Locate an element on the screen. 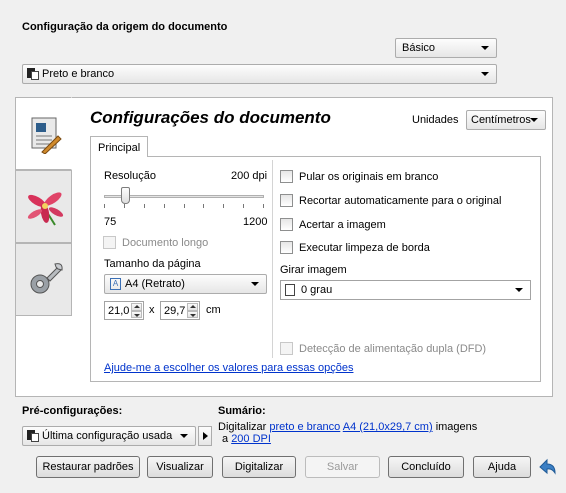 This screenshot has width=566, height=493. page-size-select: A A4 (Retrato) is located at coordinates (185, 284).